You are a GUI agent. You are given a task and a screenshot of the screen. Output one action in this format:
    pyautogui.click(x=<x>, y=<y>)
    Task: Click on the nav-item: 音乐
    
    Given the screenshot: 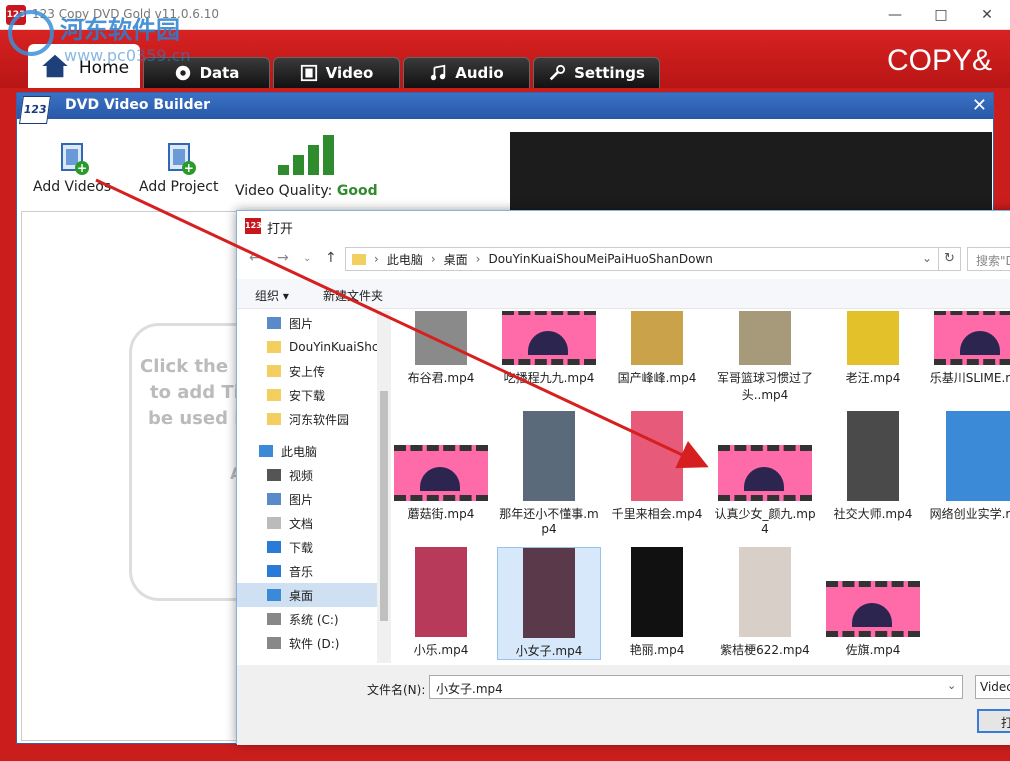 What is the action you would take?
    pyautogui.click(x=313, y=571)
    